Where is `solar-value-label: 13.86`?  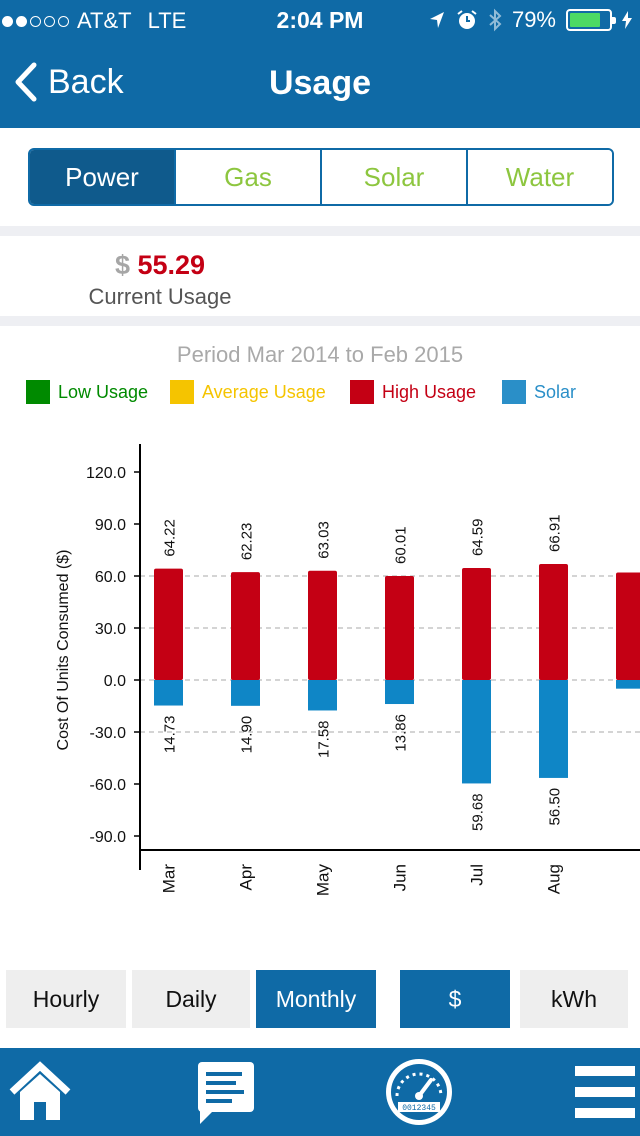
solar-value-label: 13.86 is located at coordinates (401, 733).